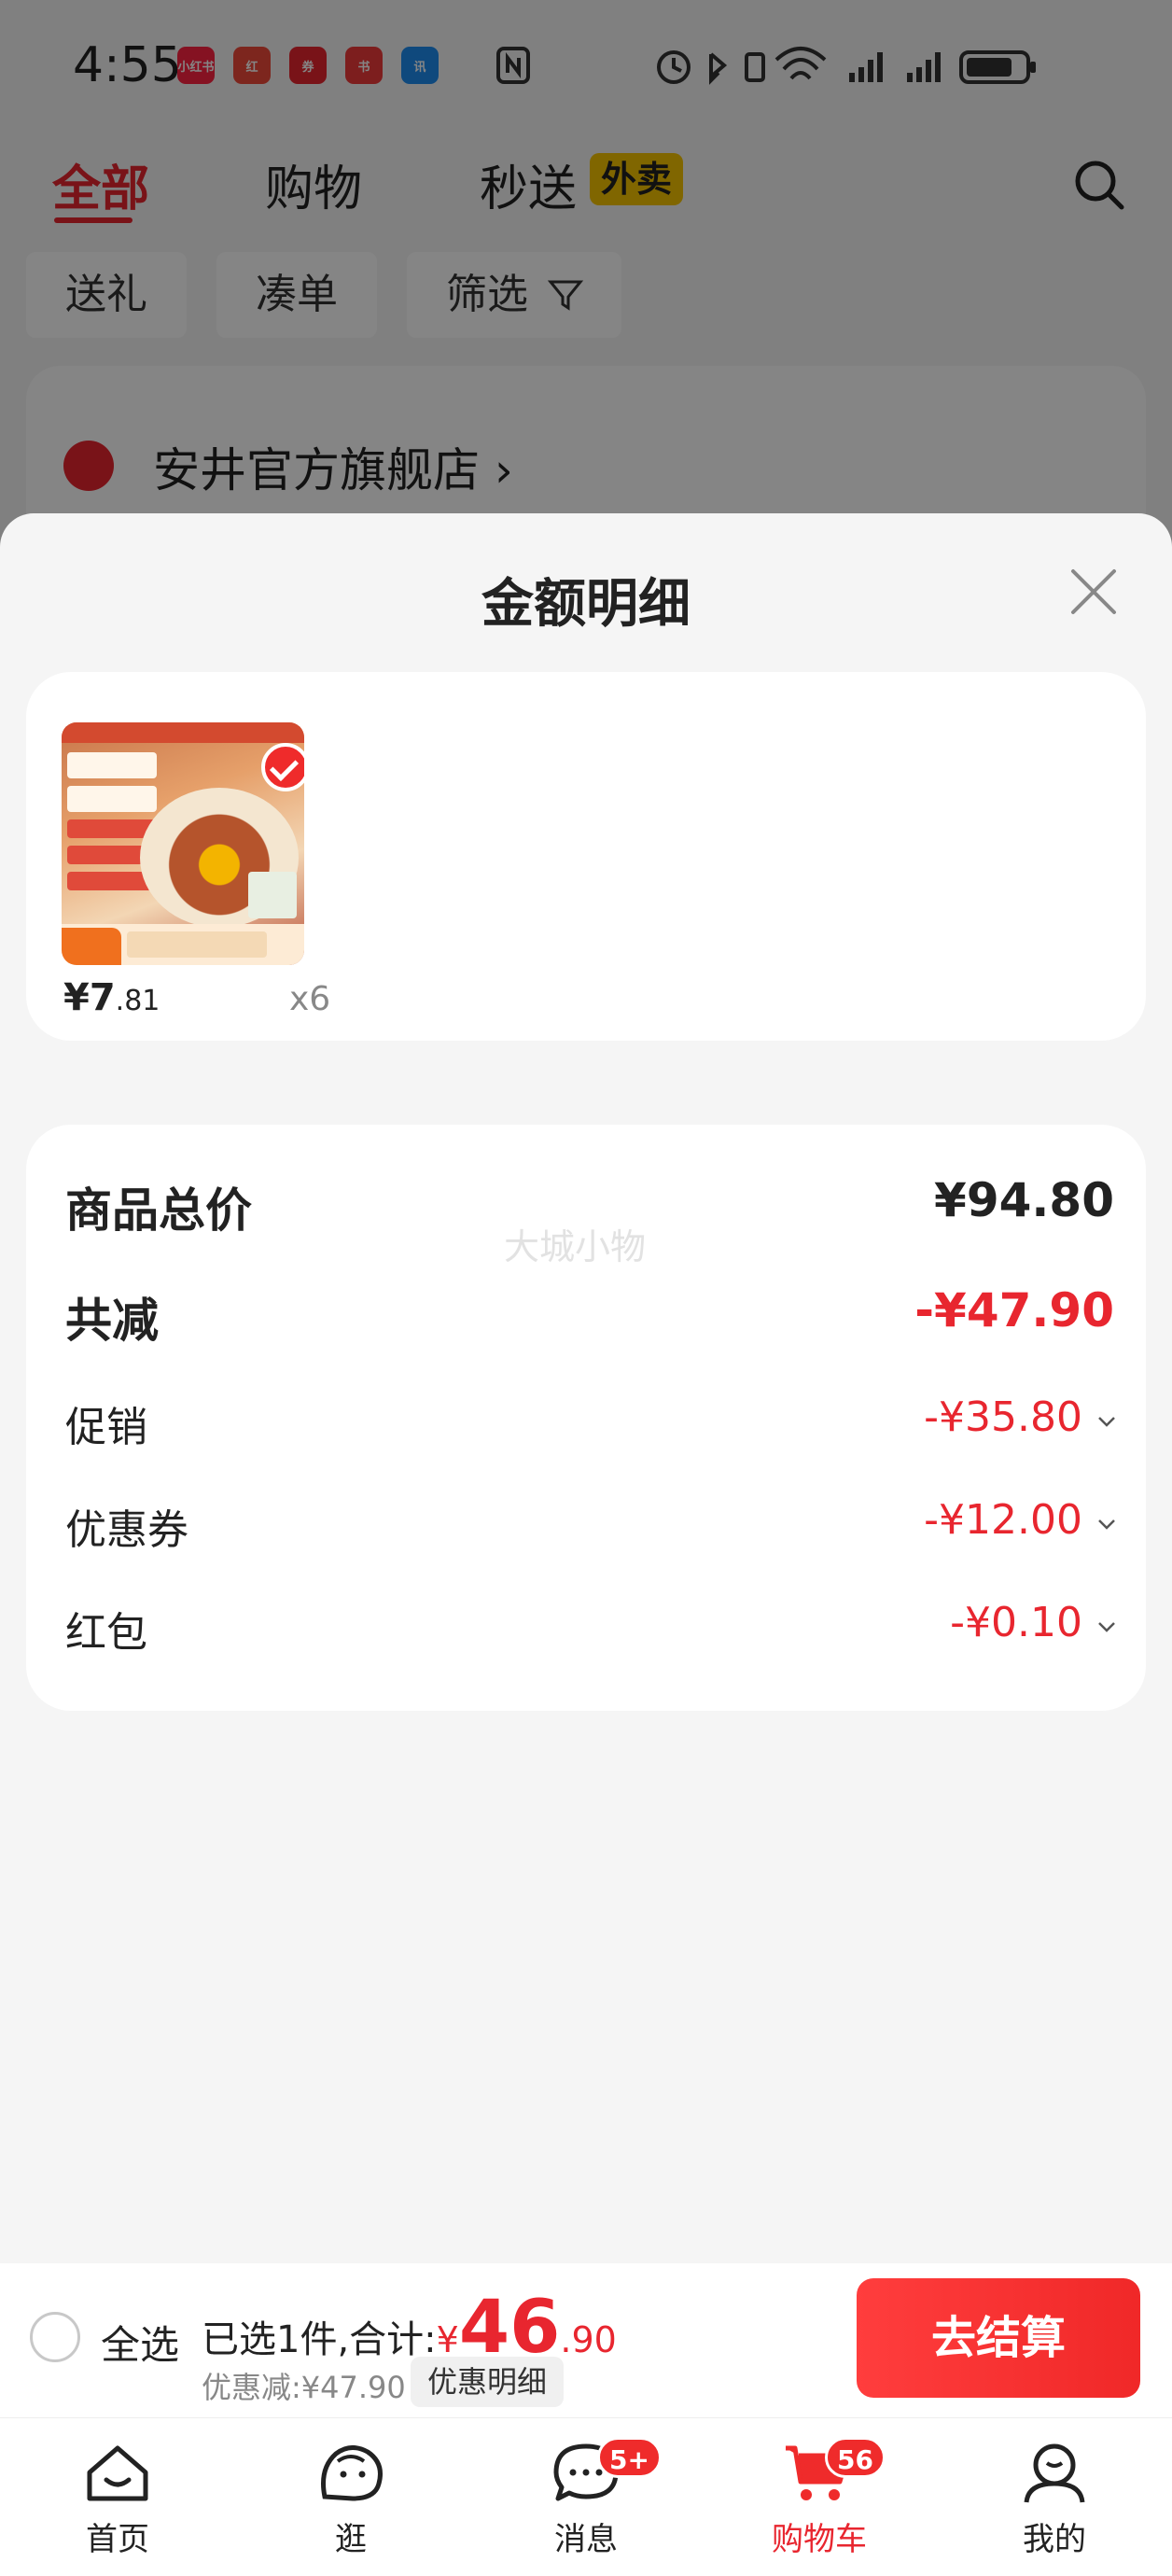  I want to click on cart-badge: 56, so click(855, 2457).